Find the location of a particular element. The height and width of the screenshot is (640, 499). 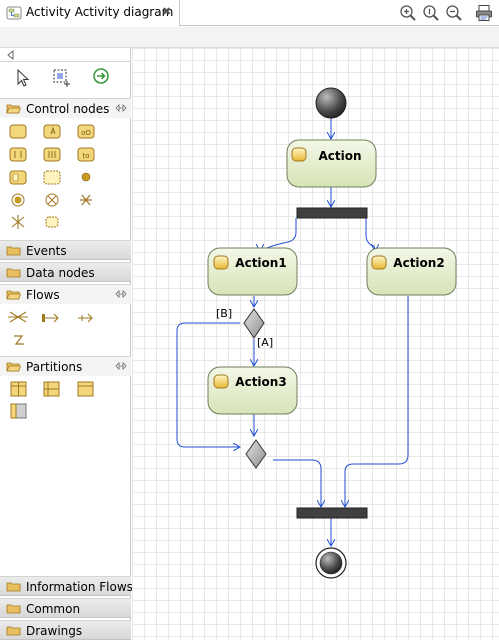

svg-text: to is located at coordinates (85, 156).